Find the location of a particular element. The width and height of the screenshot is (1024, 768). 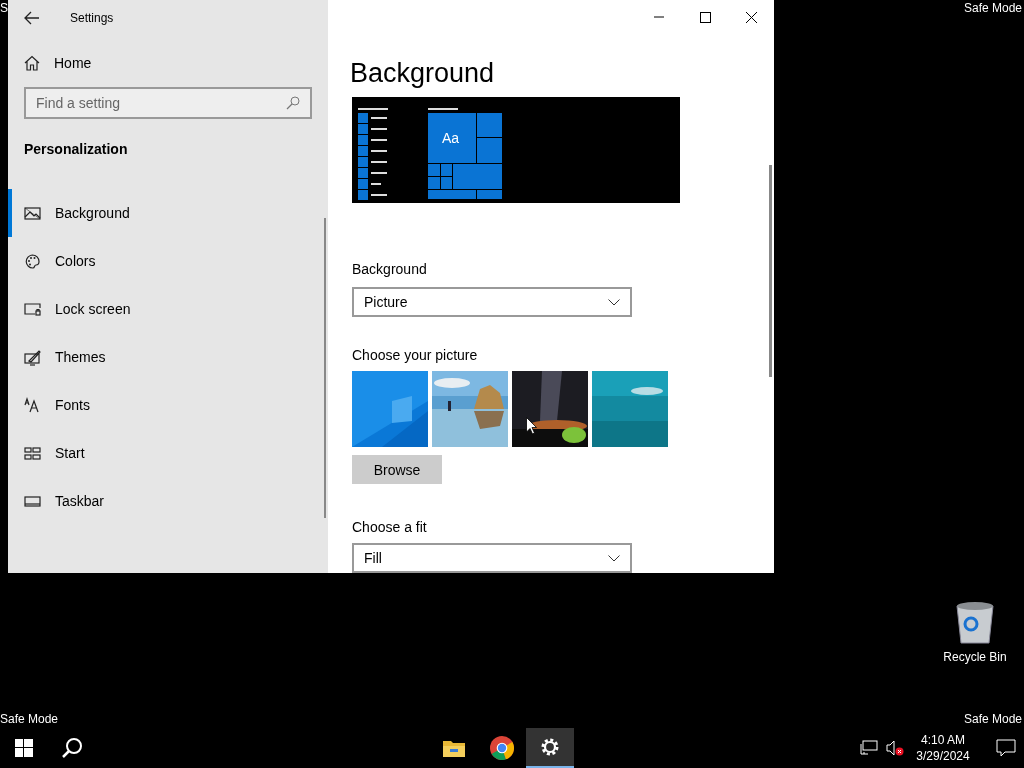

page-heading: Background is located at coordinates (422, 73).